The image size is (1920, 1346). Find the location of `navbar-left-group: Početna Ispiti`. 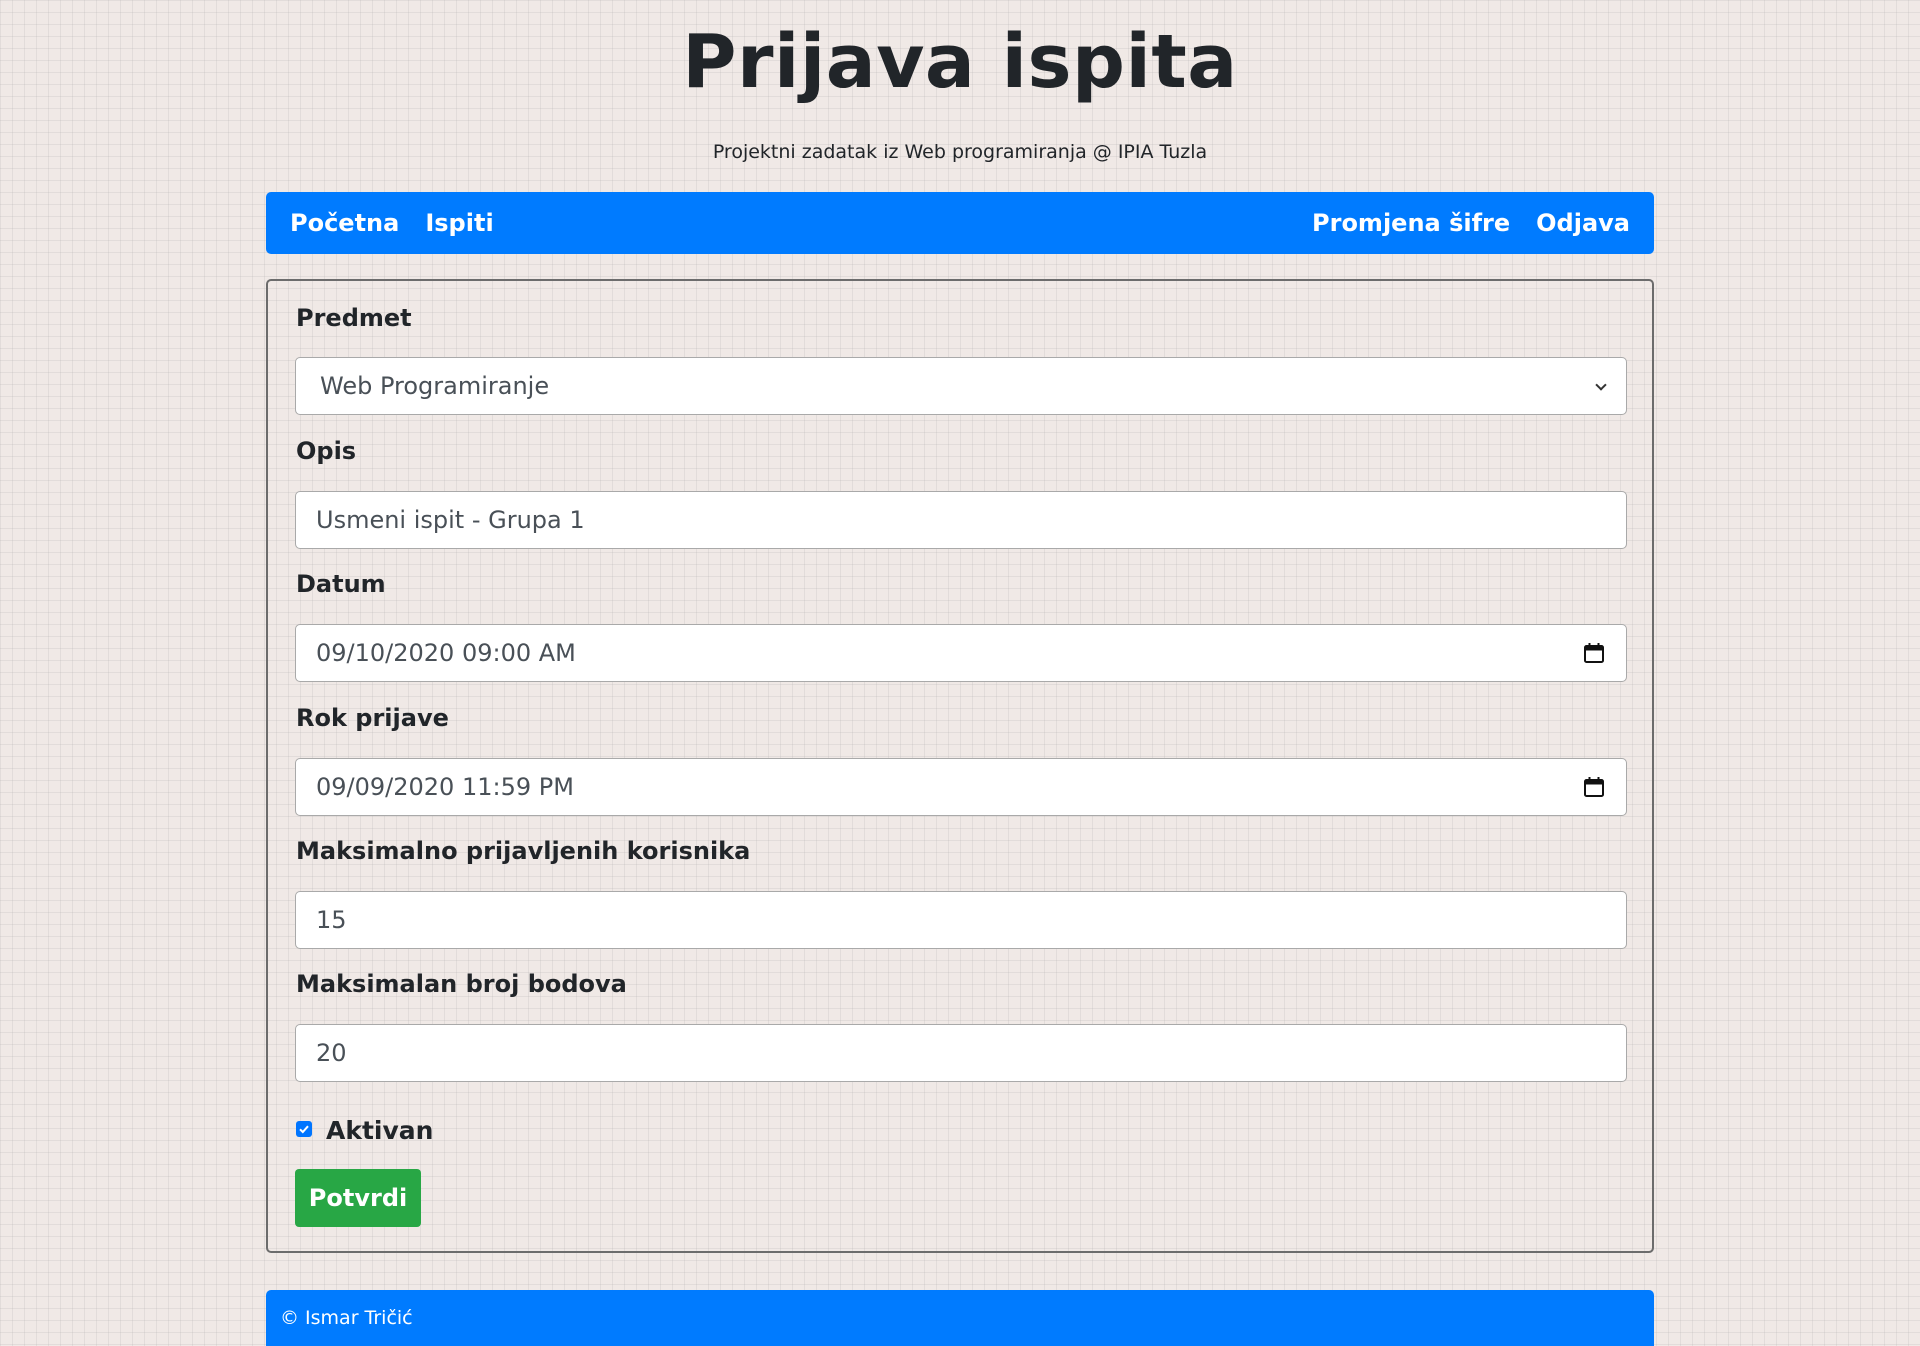

navbar-left-group: Početna Ispiti is located at coordinates (392, 223).